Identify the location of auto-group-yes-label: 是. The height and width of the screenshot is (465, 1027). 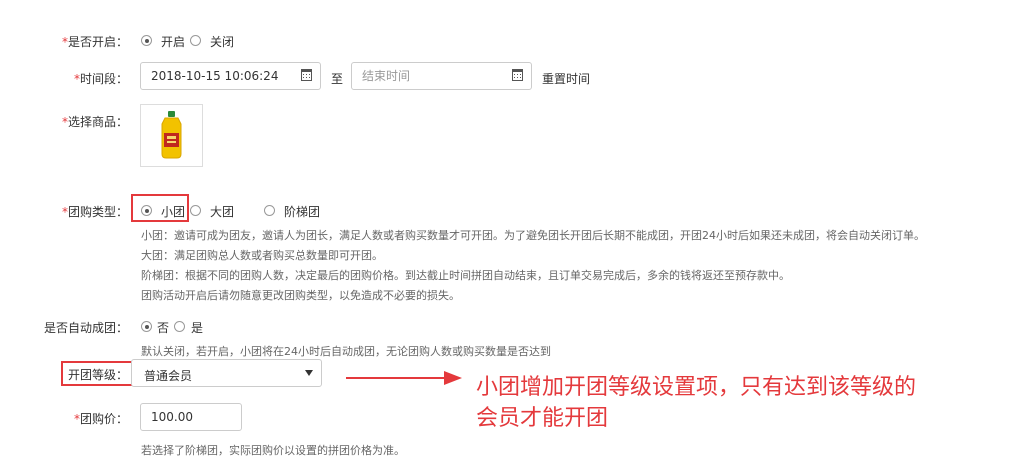
(197, 328).